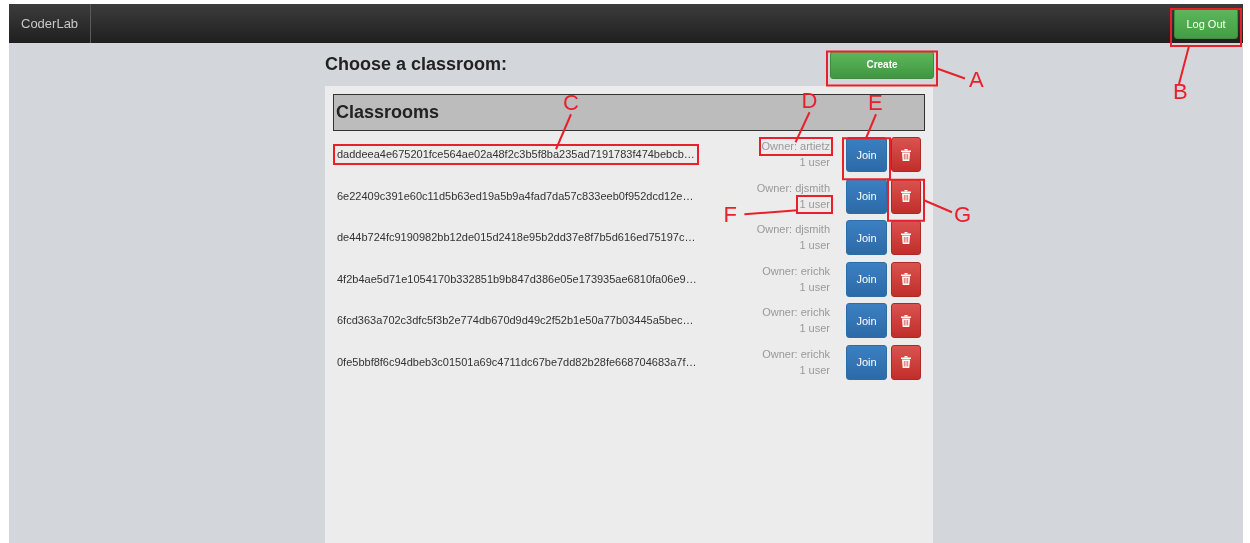  I want to click on logout-button: Log Out, so click(1206, 23).